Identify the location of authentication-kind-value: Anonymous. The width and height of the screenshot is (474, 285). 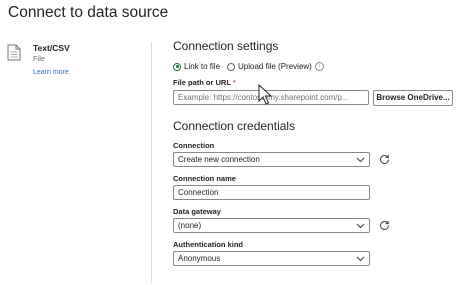
(199, 258).